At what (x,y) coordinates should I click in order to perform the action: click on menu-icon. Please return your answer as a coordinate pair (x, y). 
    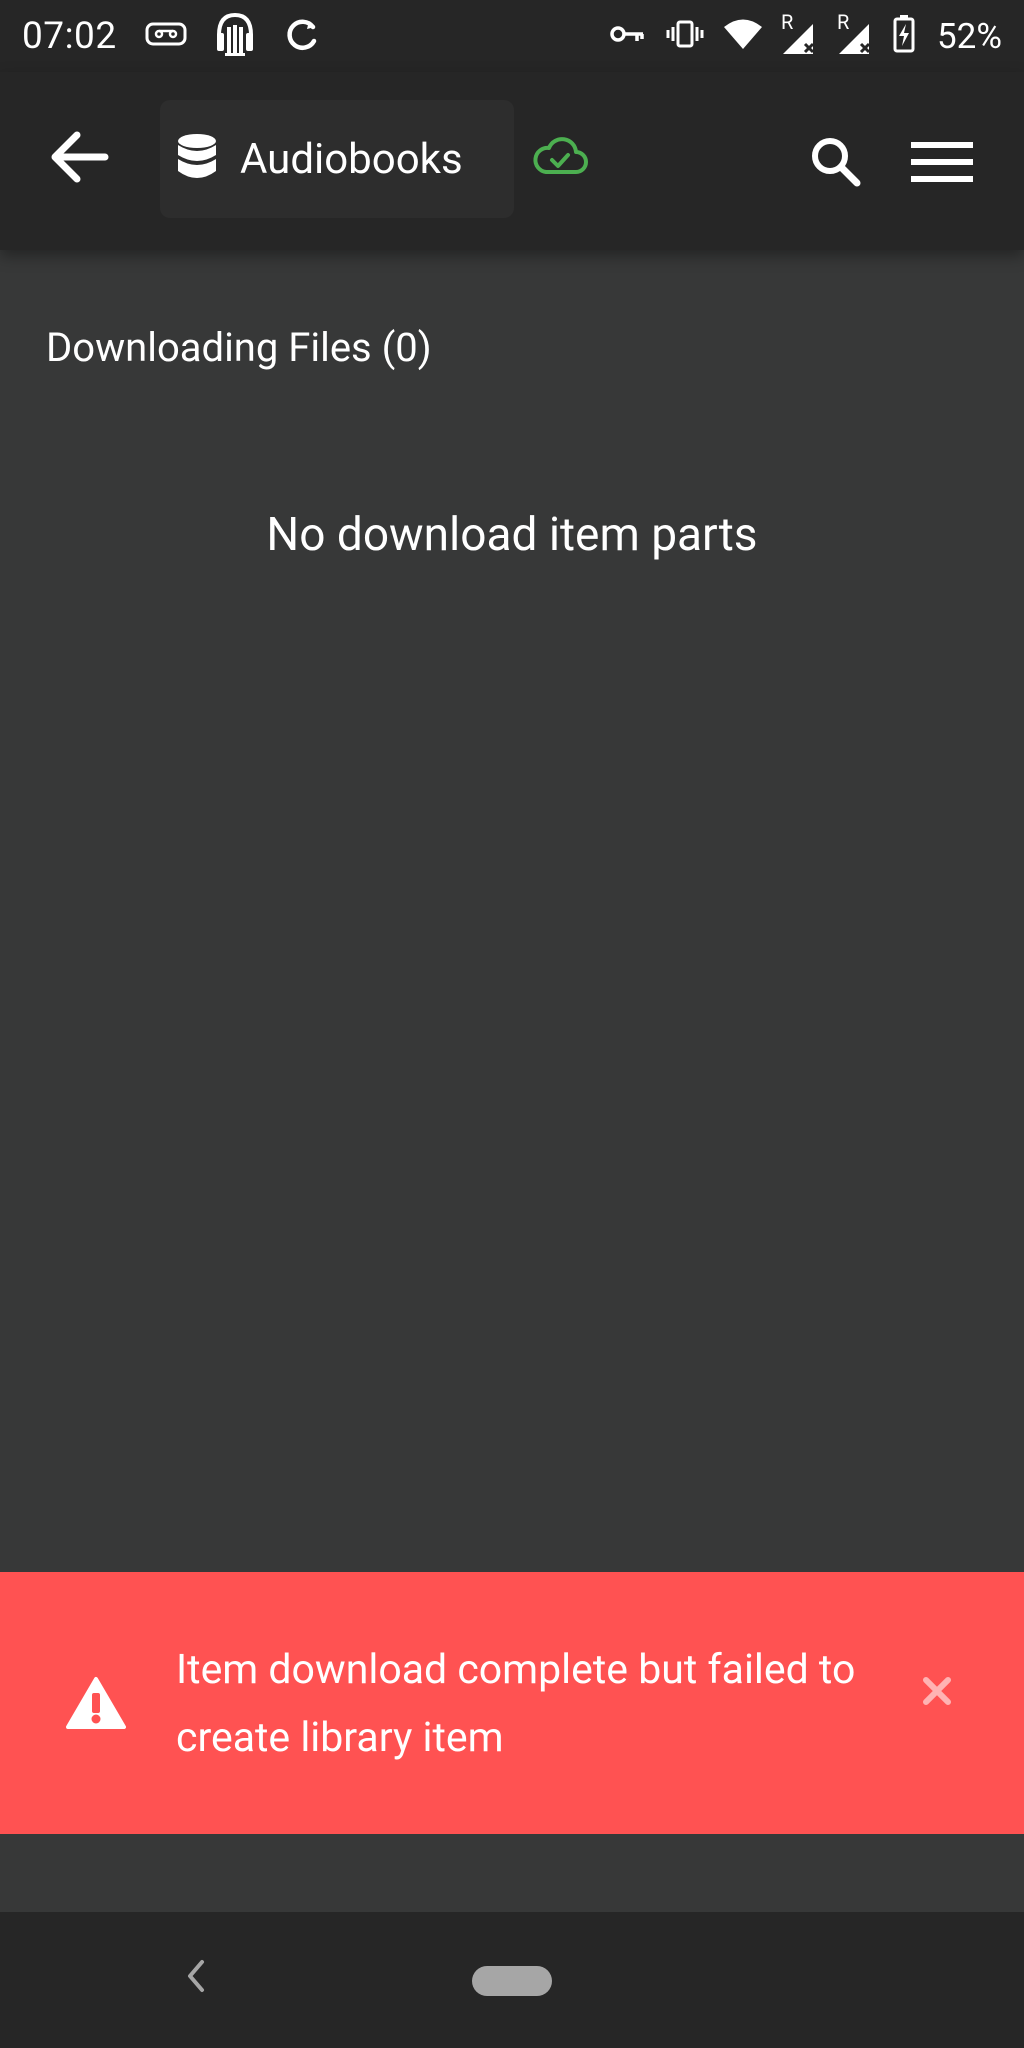
    Looking at the image, I should click on (942, 164).